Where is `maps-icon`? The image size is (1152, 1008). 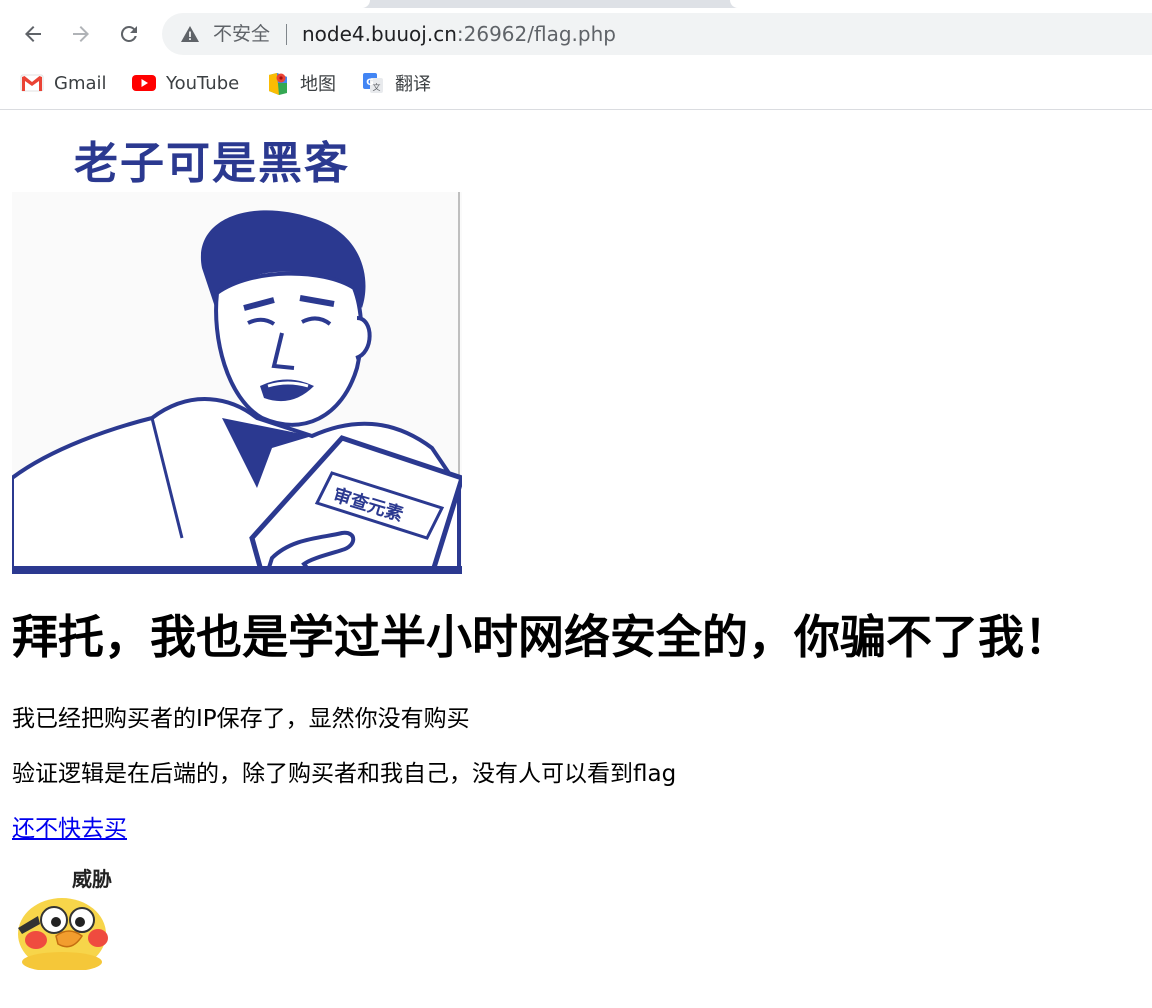 maps-icon is located at coordinates (278, 83).